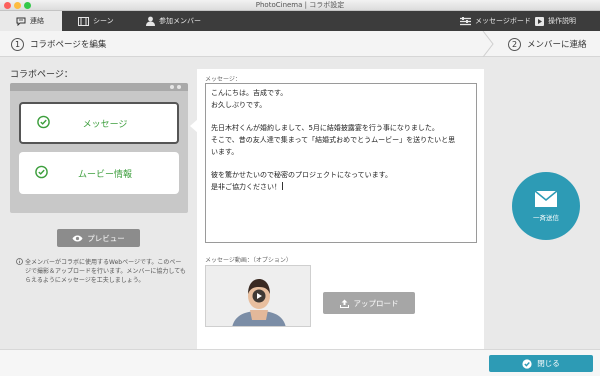 This screenshot has height=376, width=600. I want to click on step-number: 2, so click(514, 44).